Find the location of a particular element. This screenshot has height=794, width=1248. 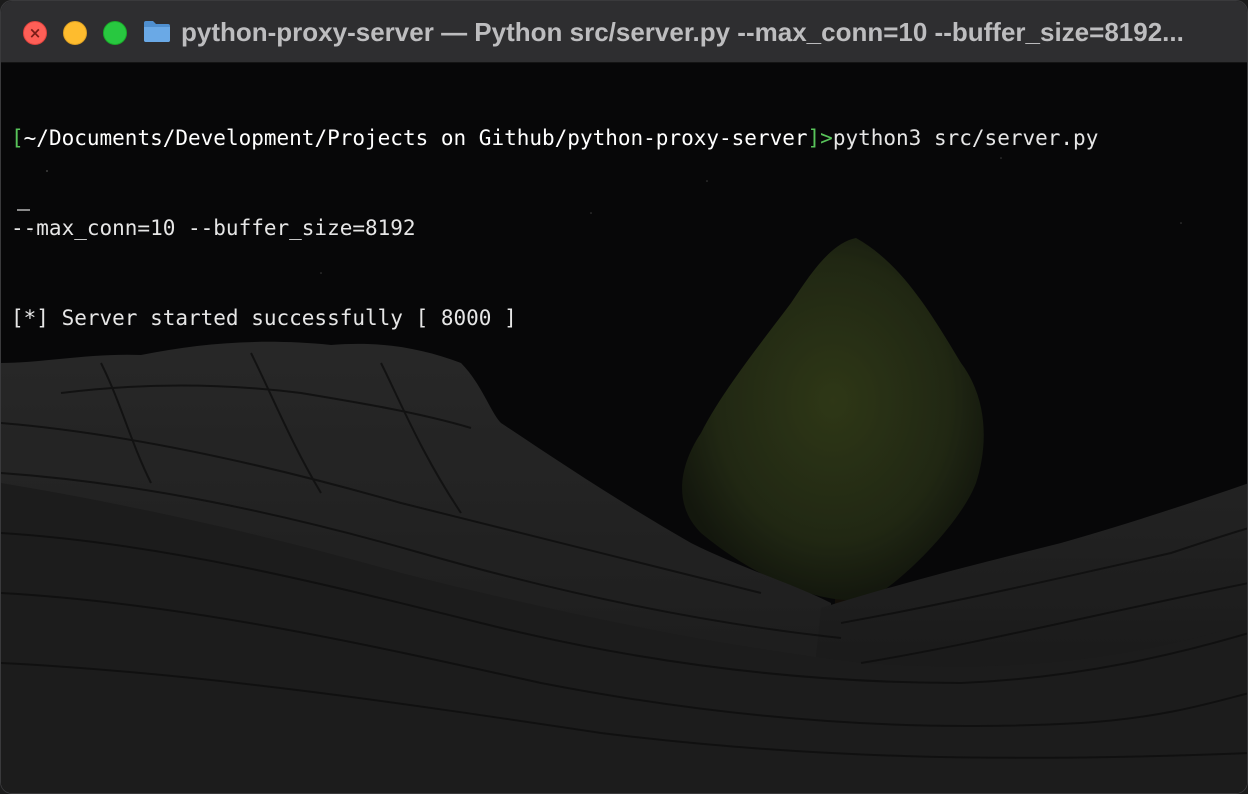

close-icon: × is located at coordinates (35, 32).